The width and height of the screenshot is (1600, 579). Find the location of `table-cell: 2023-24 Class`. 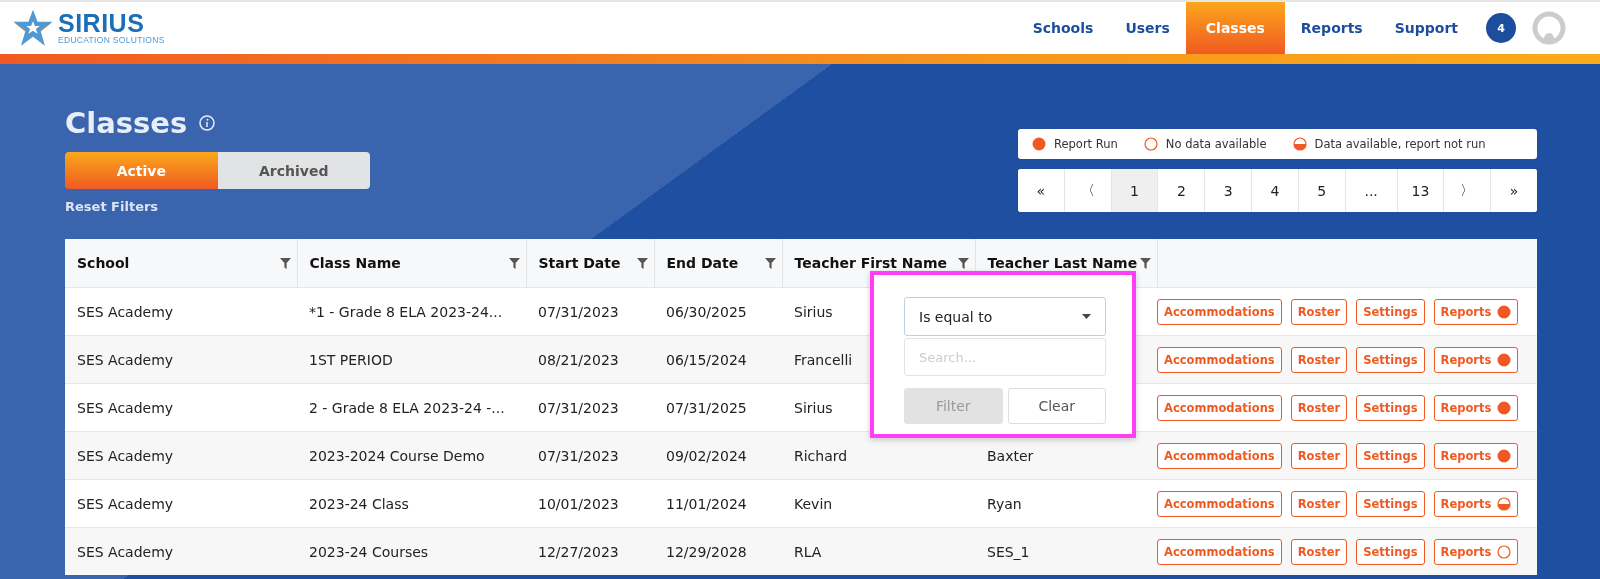

table-cell: 2023-24 Class is located at coordinates (359, 503).